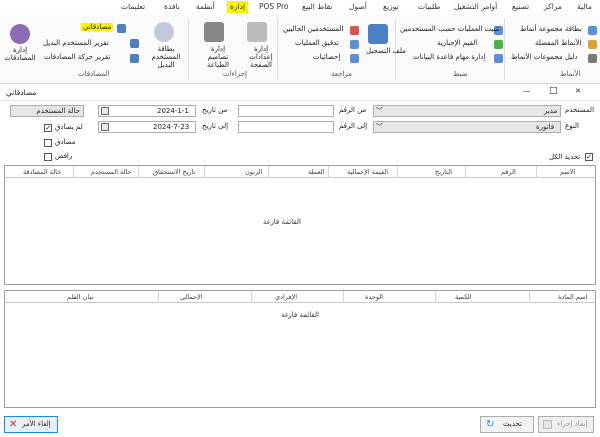  What do you see at coordinates (547, 424) in the screenshot?
I see `execute-icon` at bounding box center [547, 424].